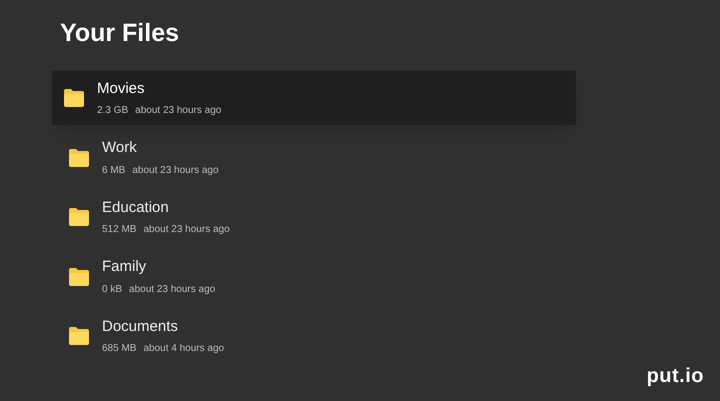 This screenshot has height=401, width=720. What do you see at coordinates (125, 267) in the screenshot?
I see `folder-name: Family` at bounding box center [125, 267].